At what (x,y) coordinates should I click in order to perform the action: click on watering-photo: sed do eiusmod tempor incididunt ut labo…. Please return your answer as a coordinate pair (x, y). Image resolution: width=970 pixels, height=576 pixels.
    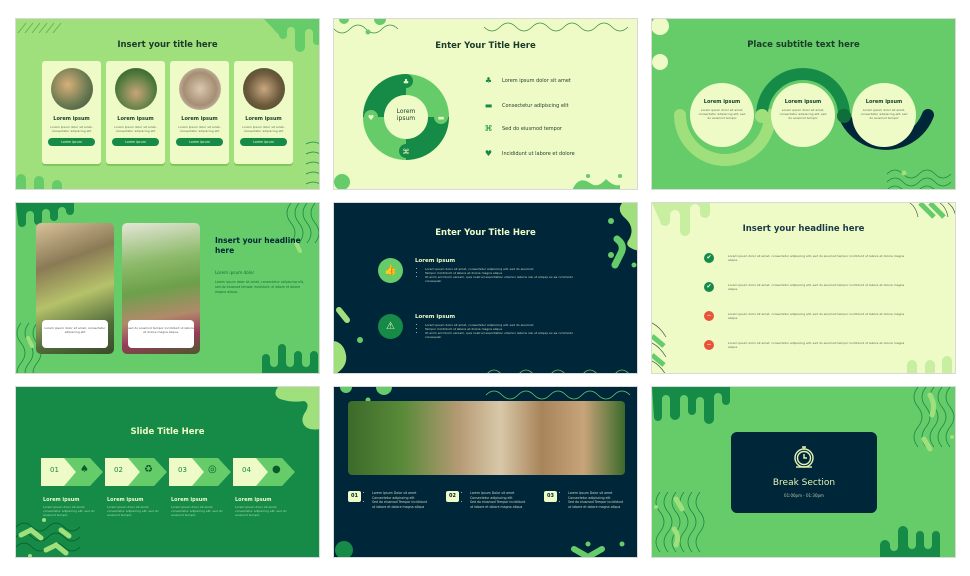
    Looking at the image, I should click on (161, 288).